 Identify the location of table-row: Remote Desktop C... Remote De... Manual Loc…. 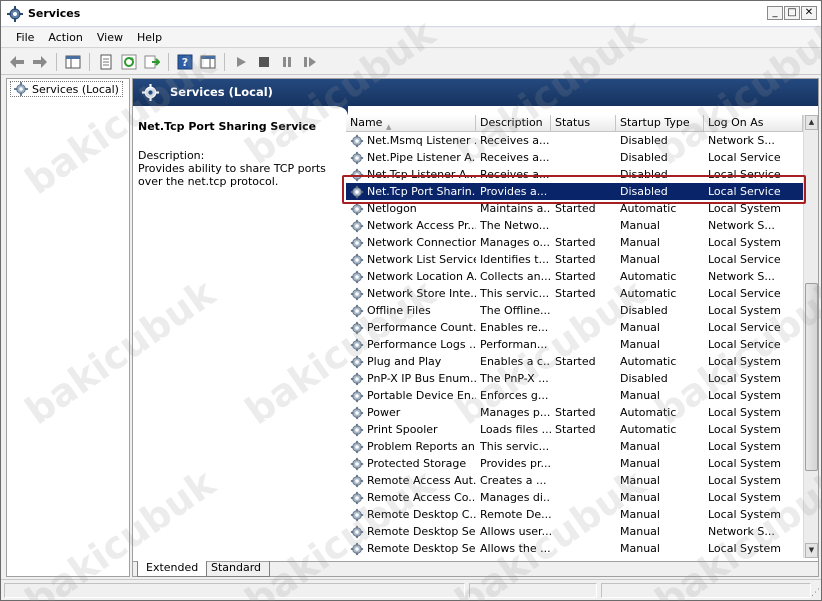
(574, 514).